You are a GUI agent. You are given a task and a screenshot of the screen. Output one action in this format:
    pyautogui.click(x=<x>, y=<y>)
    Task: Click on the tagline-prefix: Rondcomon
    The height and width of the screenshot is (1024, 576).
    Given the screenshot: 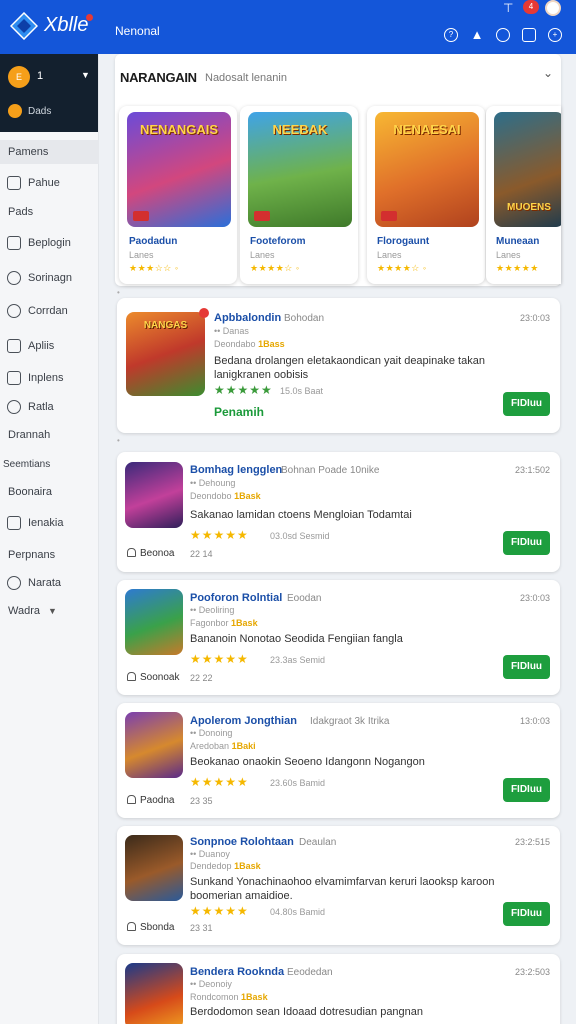 What is the action you would take?
    pyautogui.click(x=214, y=997)
    